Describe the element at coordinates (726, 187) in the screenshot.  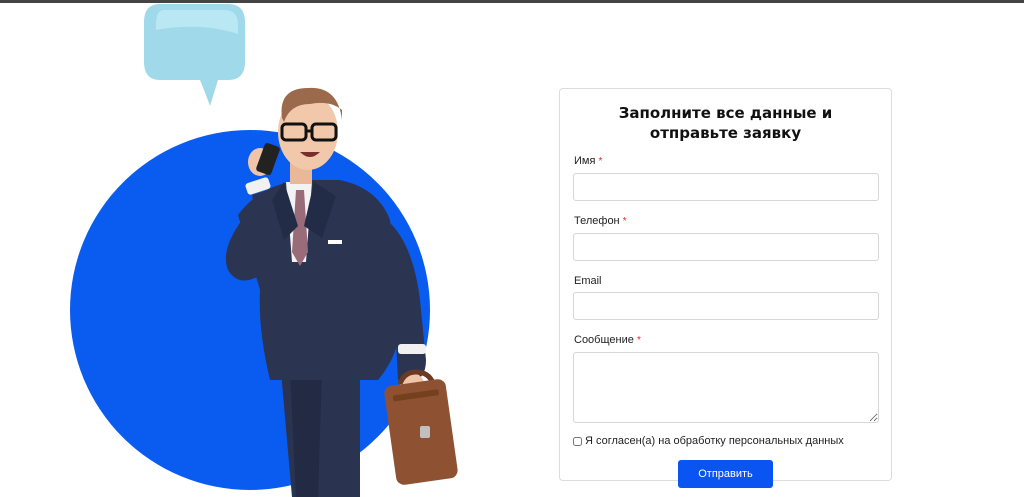
I see `name-input` at that location.